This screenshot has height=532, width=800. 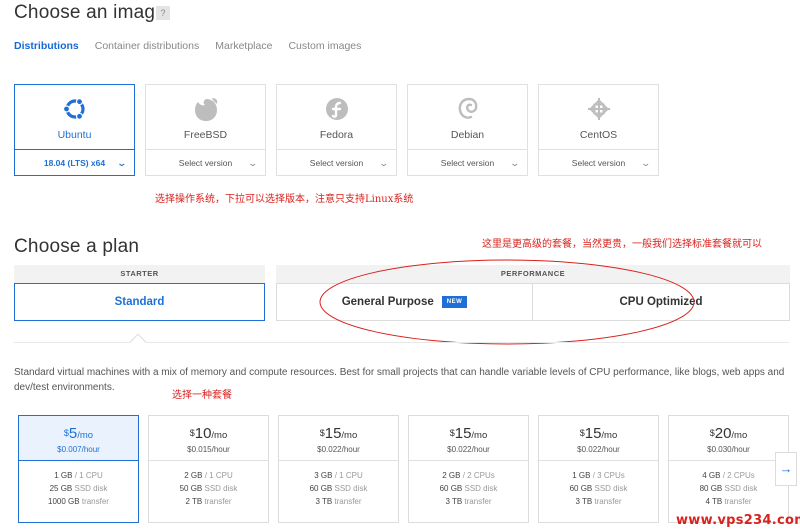 What do you see at coordinates (194, 501) in the screenshot?
I see `spec-transfer: 2 TB` at bounding box center [194, 501].